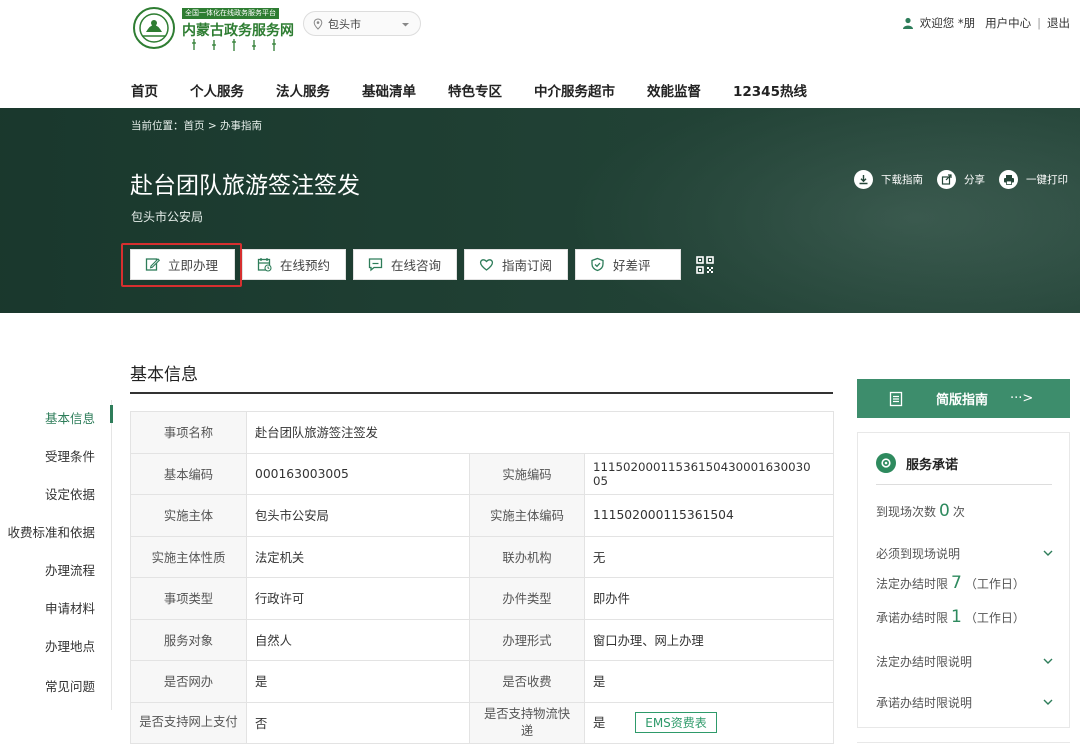 The width and height of the screenshot is (1080, 748). I want to click on nav-item-intermediary: 中介服务超市, so click(574, 90).